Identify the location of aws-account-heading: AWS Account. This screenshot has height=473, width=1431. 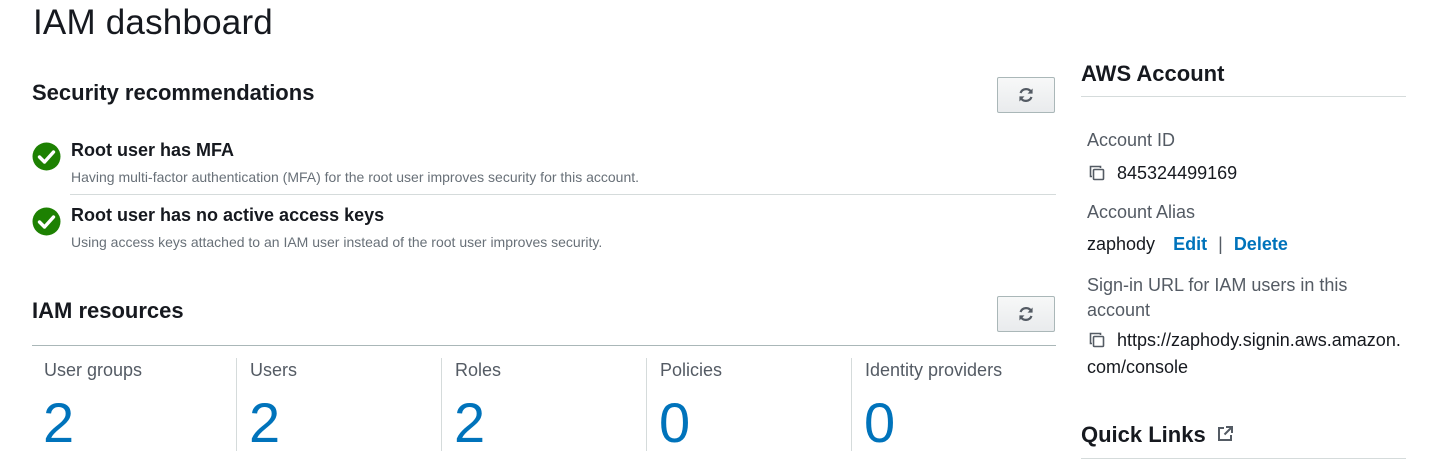
(1153, 73).